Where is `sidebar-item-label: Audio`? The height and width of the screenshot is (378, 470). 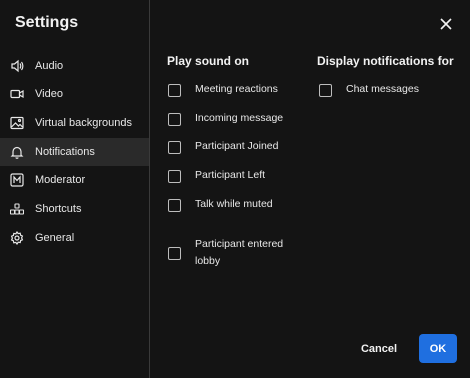 sidebar-item-label: Audio is located at coordinates (49, 66).